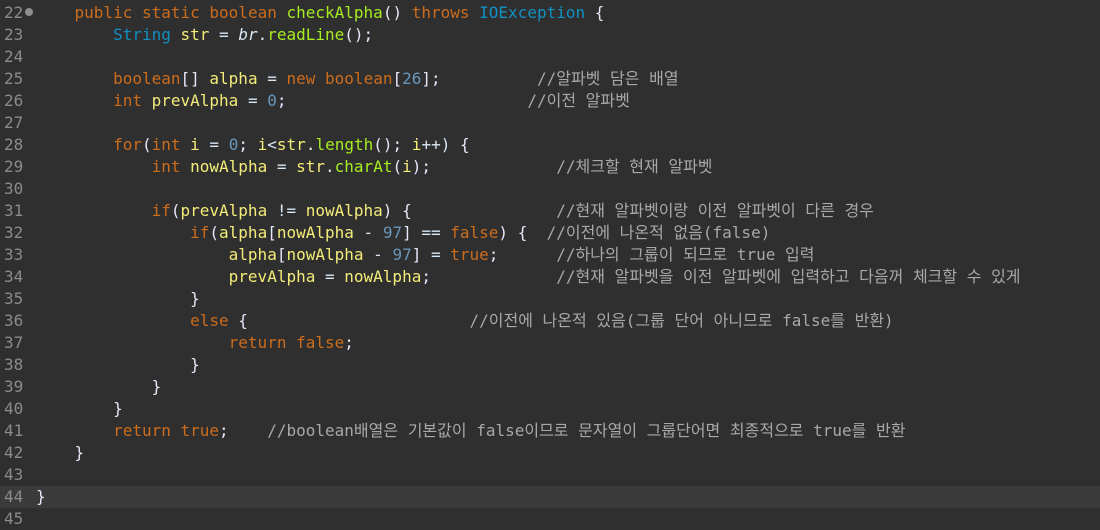 The height and width of the screenshot is (530, 1100). What do you see at coordinates (14, 56) in the screenshot?
I see `line-number: 24` at bounding box center [14, 56].